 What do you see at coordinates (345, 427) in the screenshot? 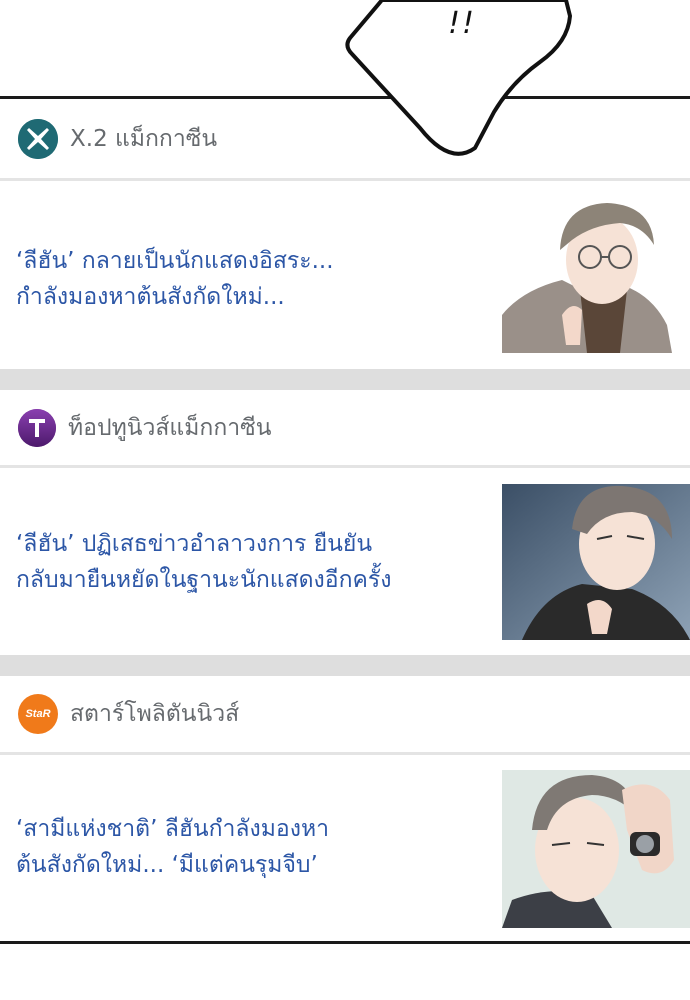
I see `source-row-toptoon: ท็อปทูนิวส์แม็กกาซีน` at bounding box center [345, 427].